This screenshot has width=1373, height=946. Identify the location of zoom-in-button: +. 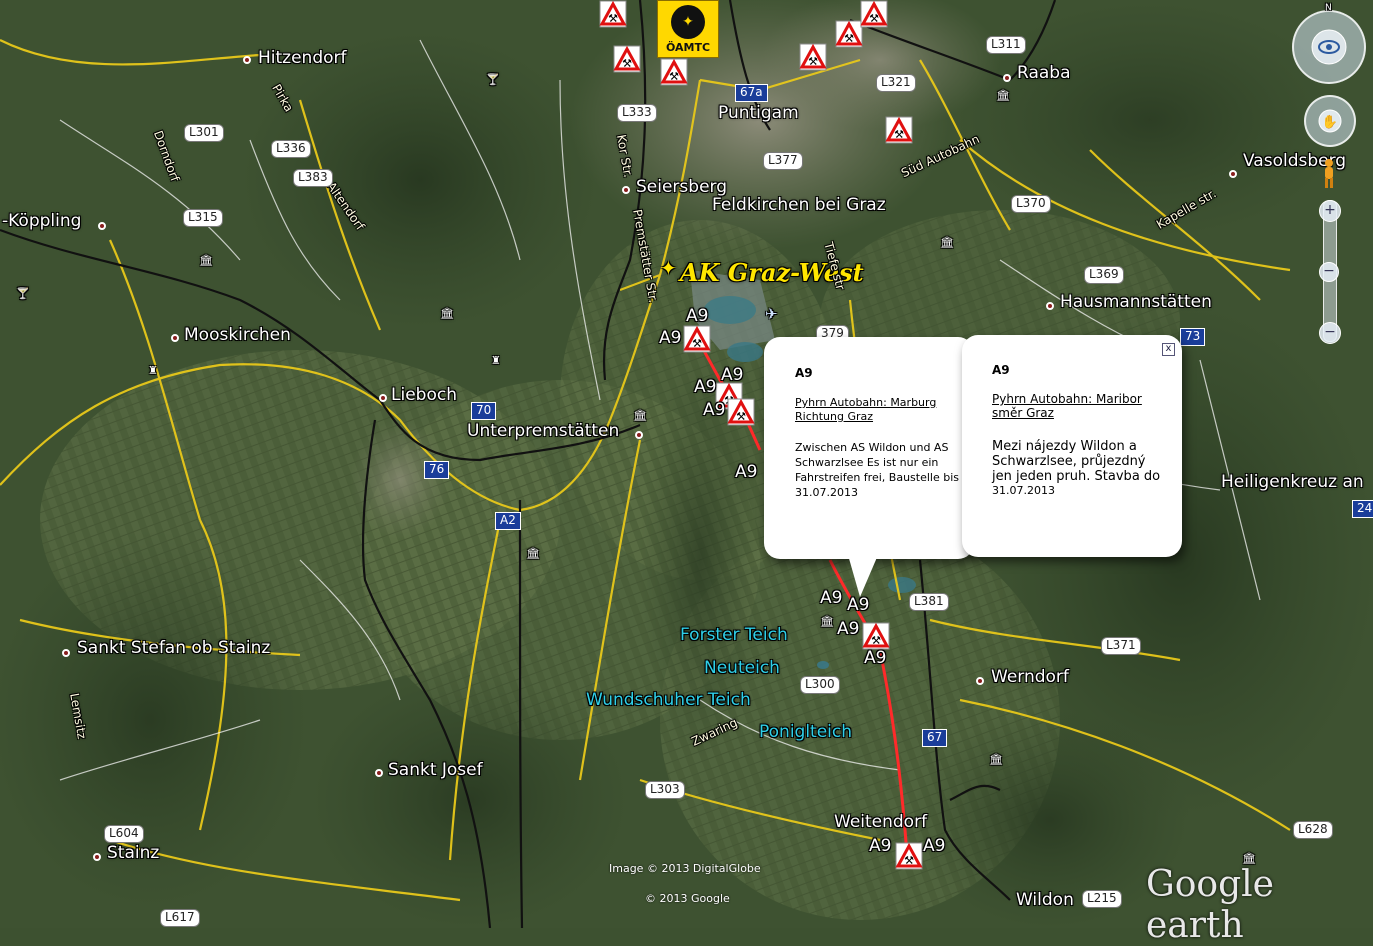
(1330, 211).